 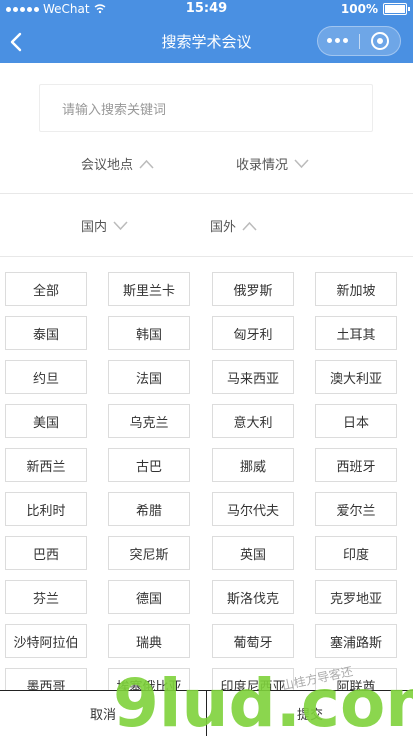 I want to click on tab-foreign-label: 国外, so click(x=223, y=227).